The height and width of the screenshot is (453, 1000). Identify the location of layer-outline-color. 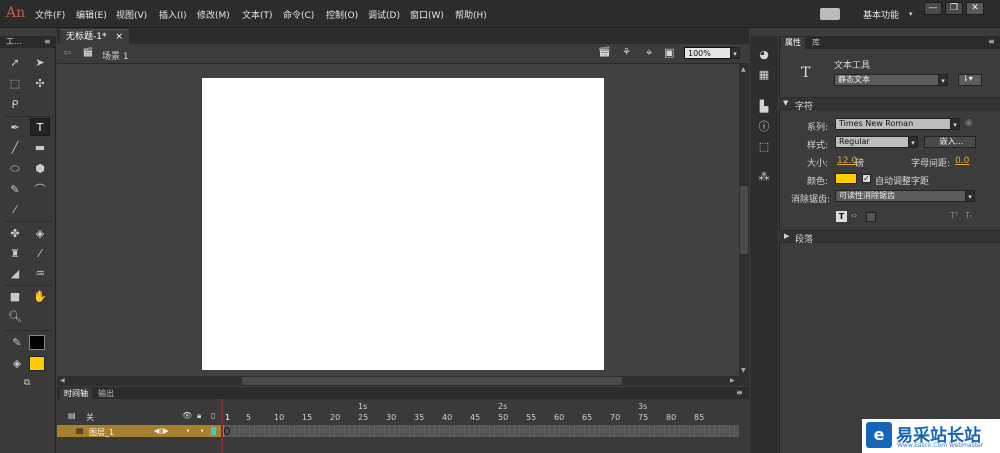
(213, 431).